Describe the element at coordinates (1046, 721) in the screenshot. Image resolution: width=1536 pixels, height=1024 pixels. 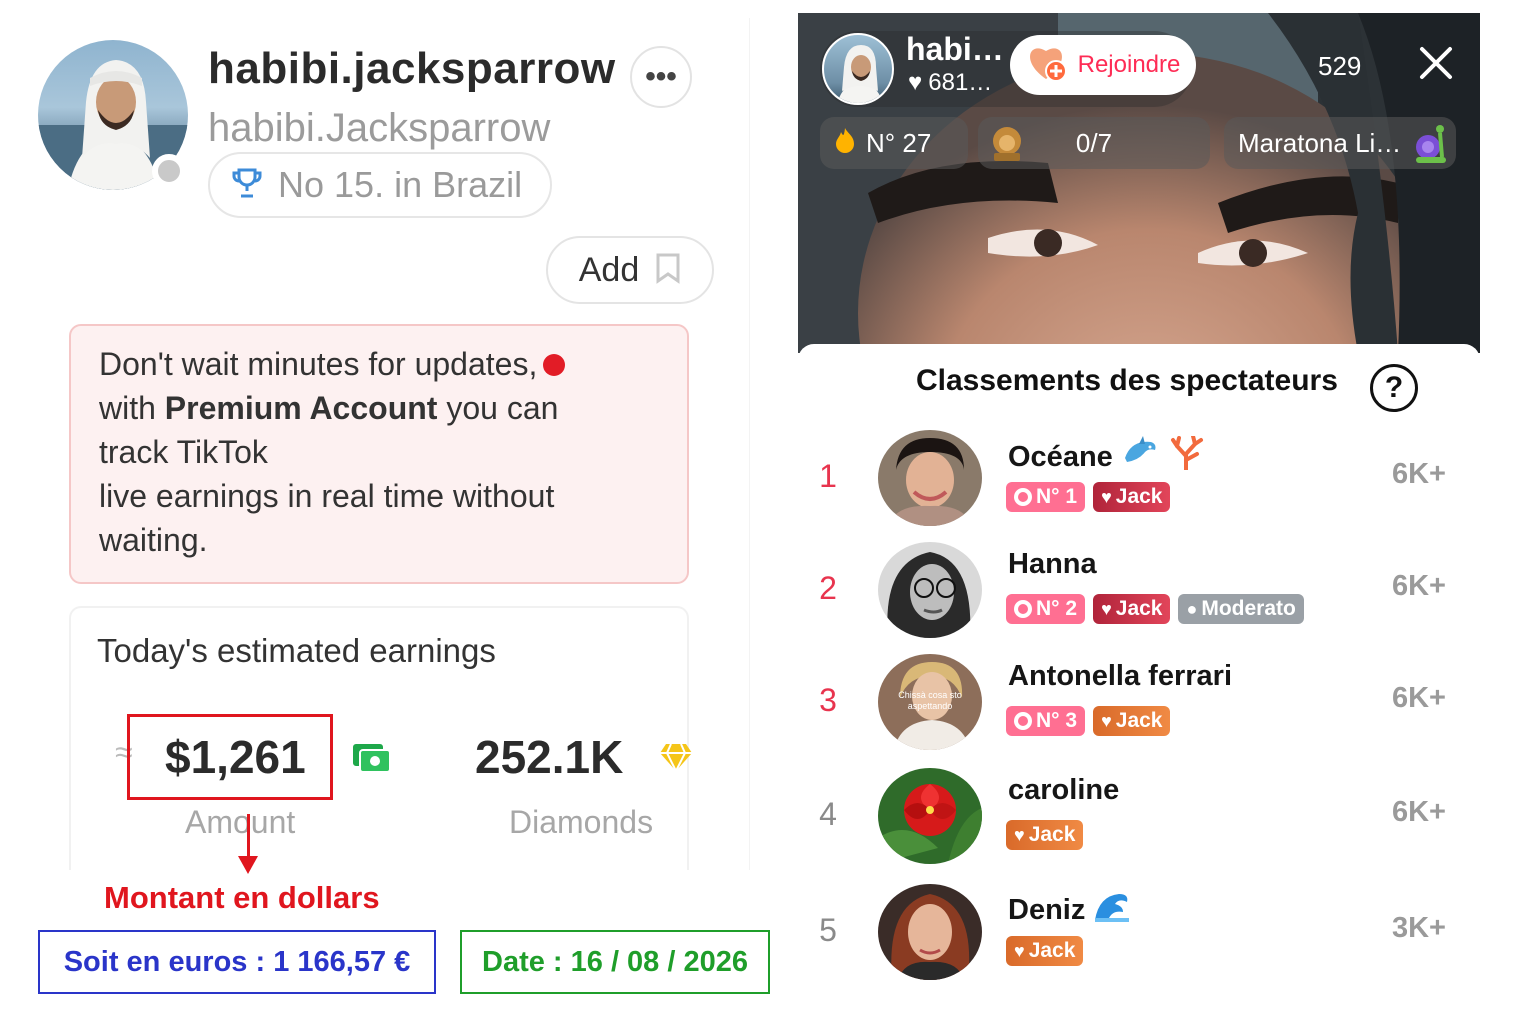
I see `rank-badge: N° 3` at that location.